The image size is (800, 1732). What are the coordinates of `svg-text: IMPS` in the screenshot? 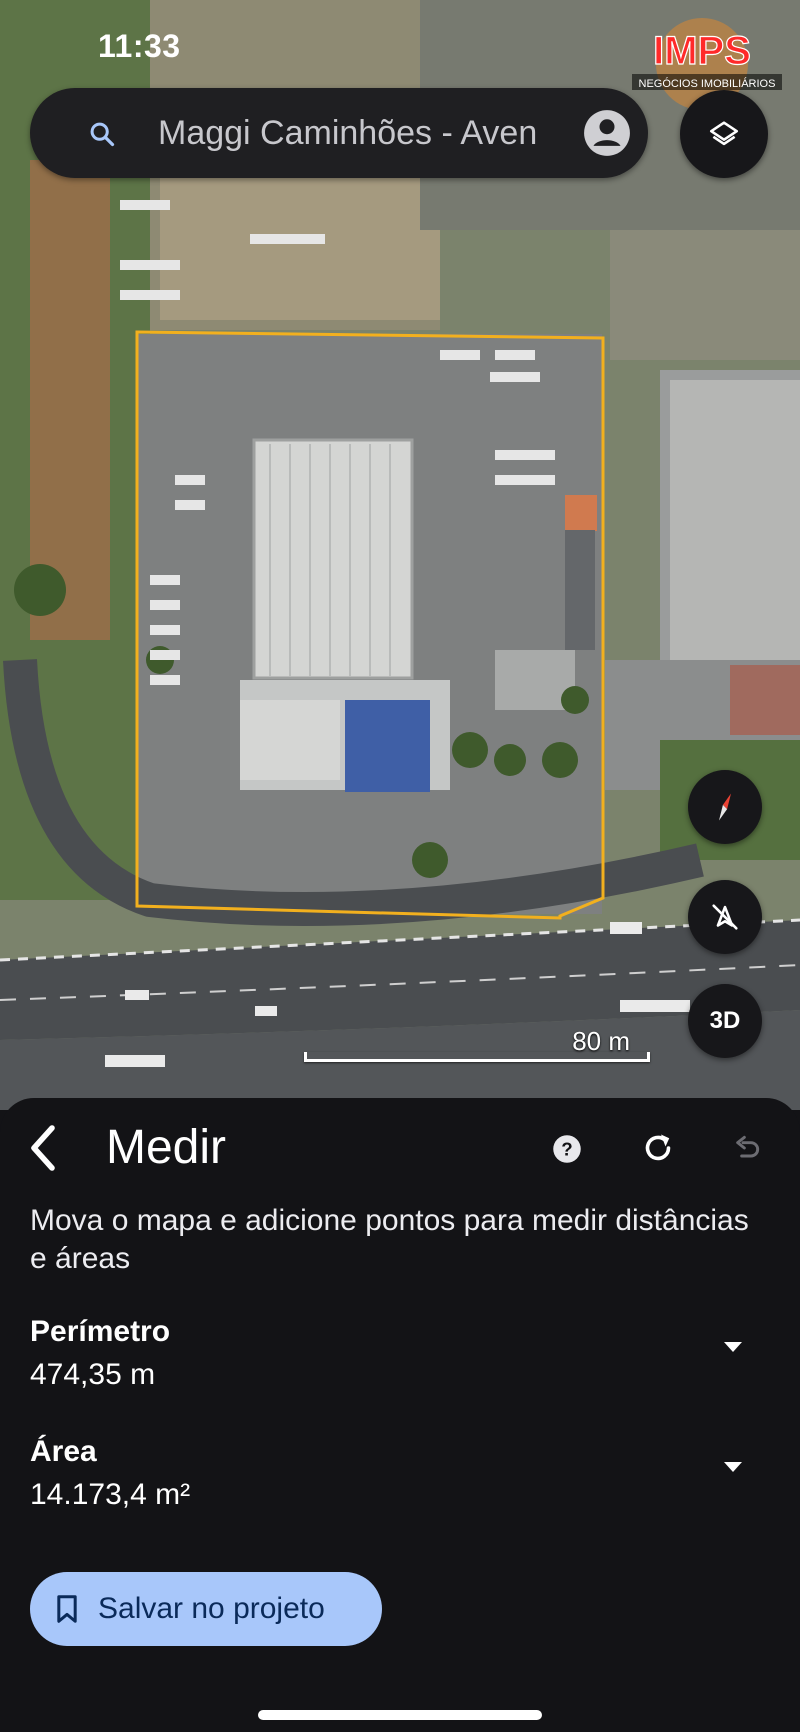 It's located at (702, 51).